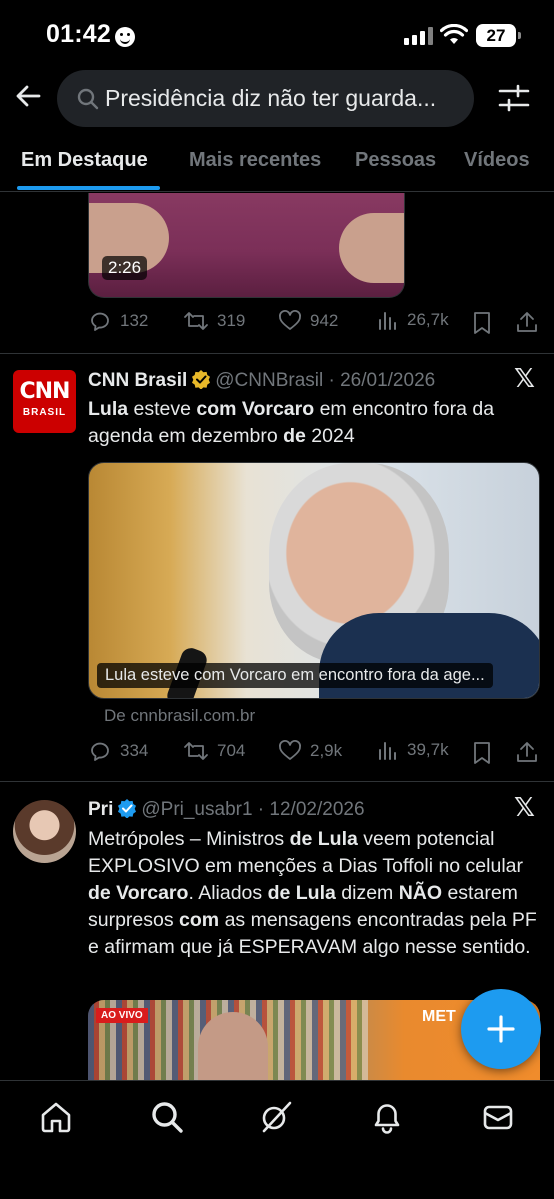  What do you see at coordinates (201, 379) in the screenshot?
I see `verified-gold-icon` at bounding box center [201, 379].